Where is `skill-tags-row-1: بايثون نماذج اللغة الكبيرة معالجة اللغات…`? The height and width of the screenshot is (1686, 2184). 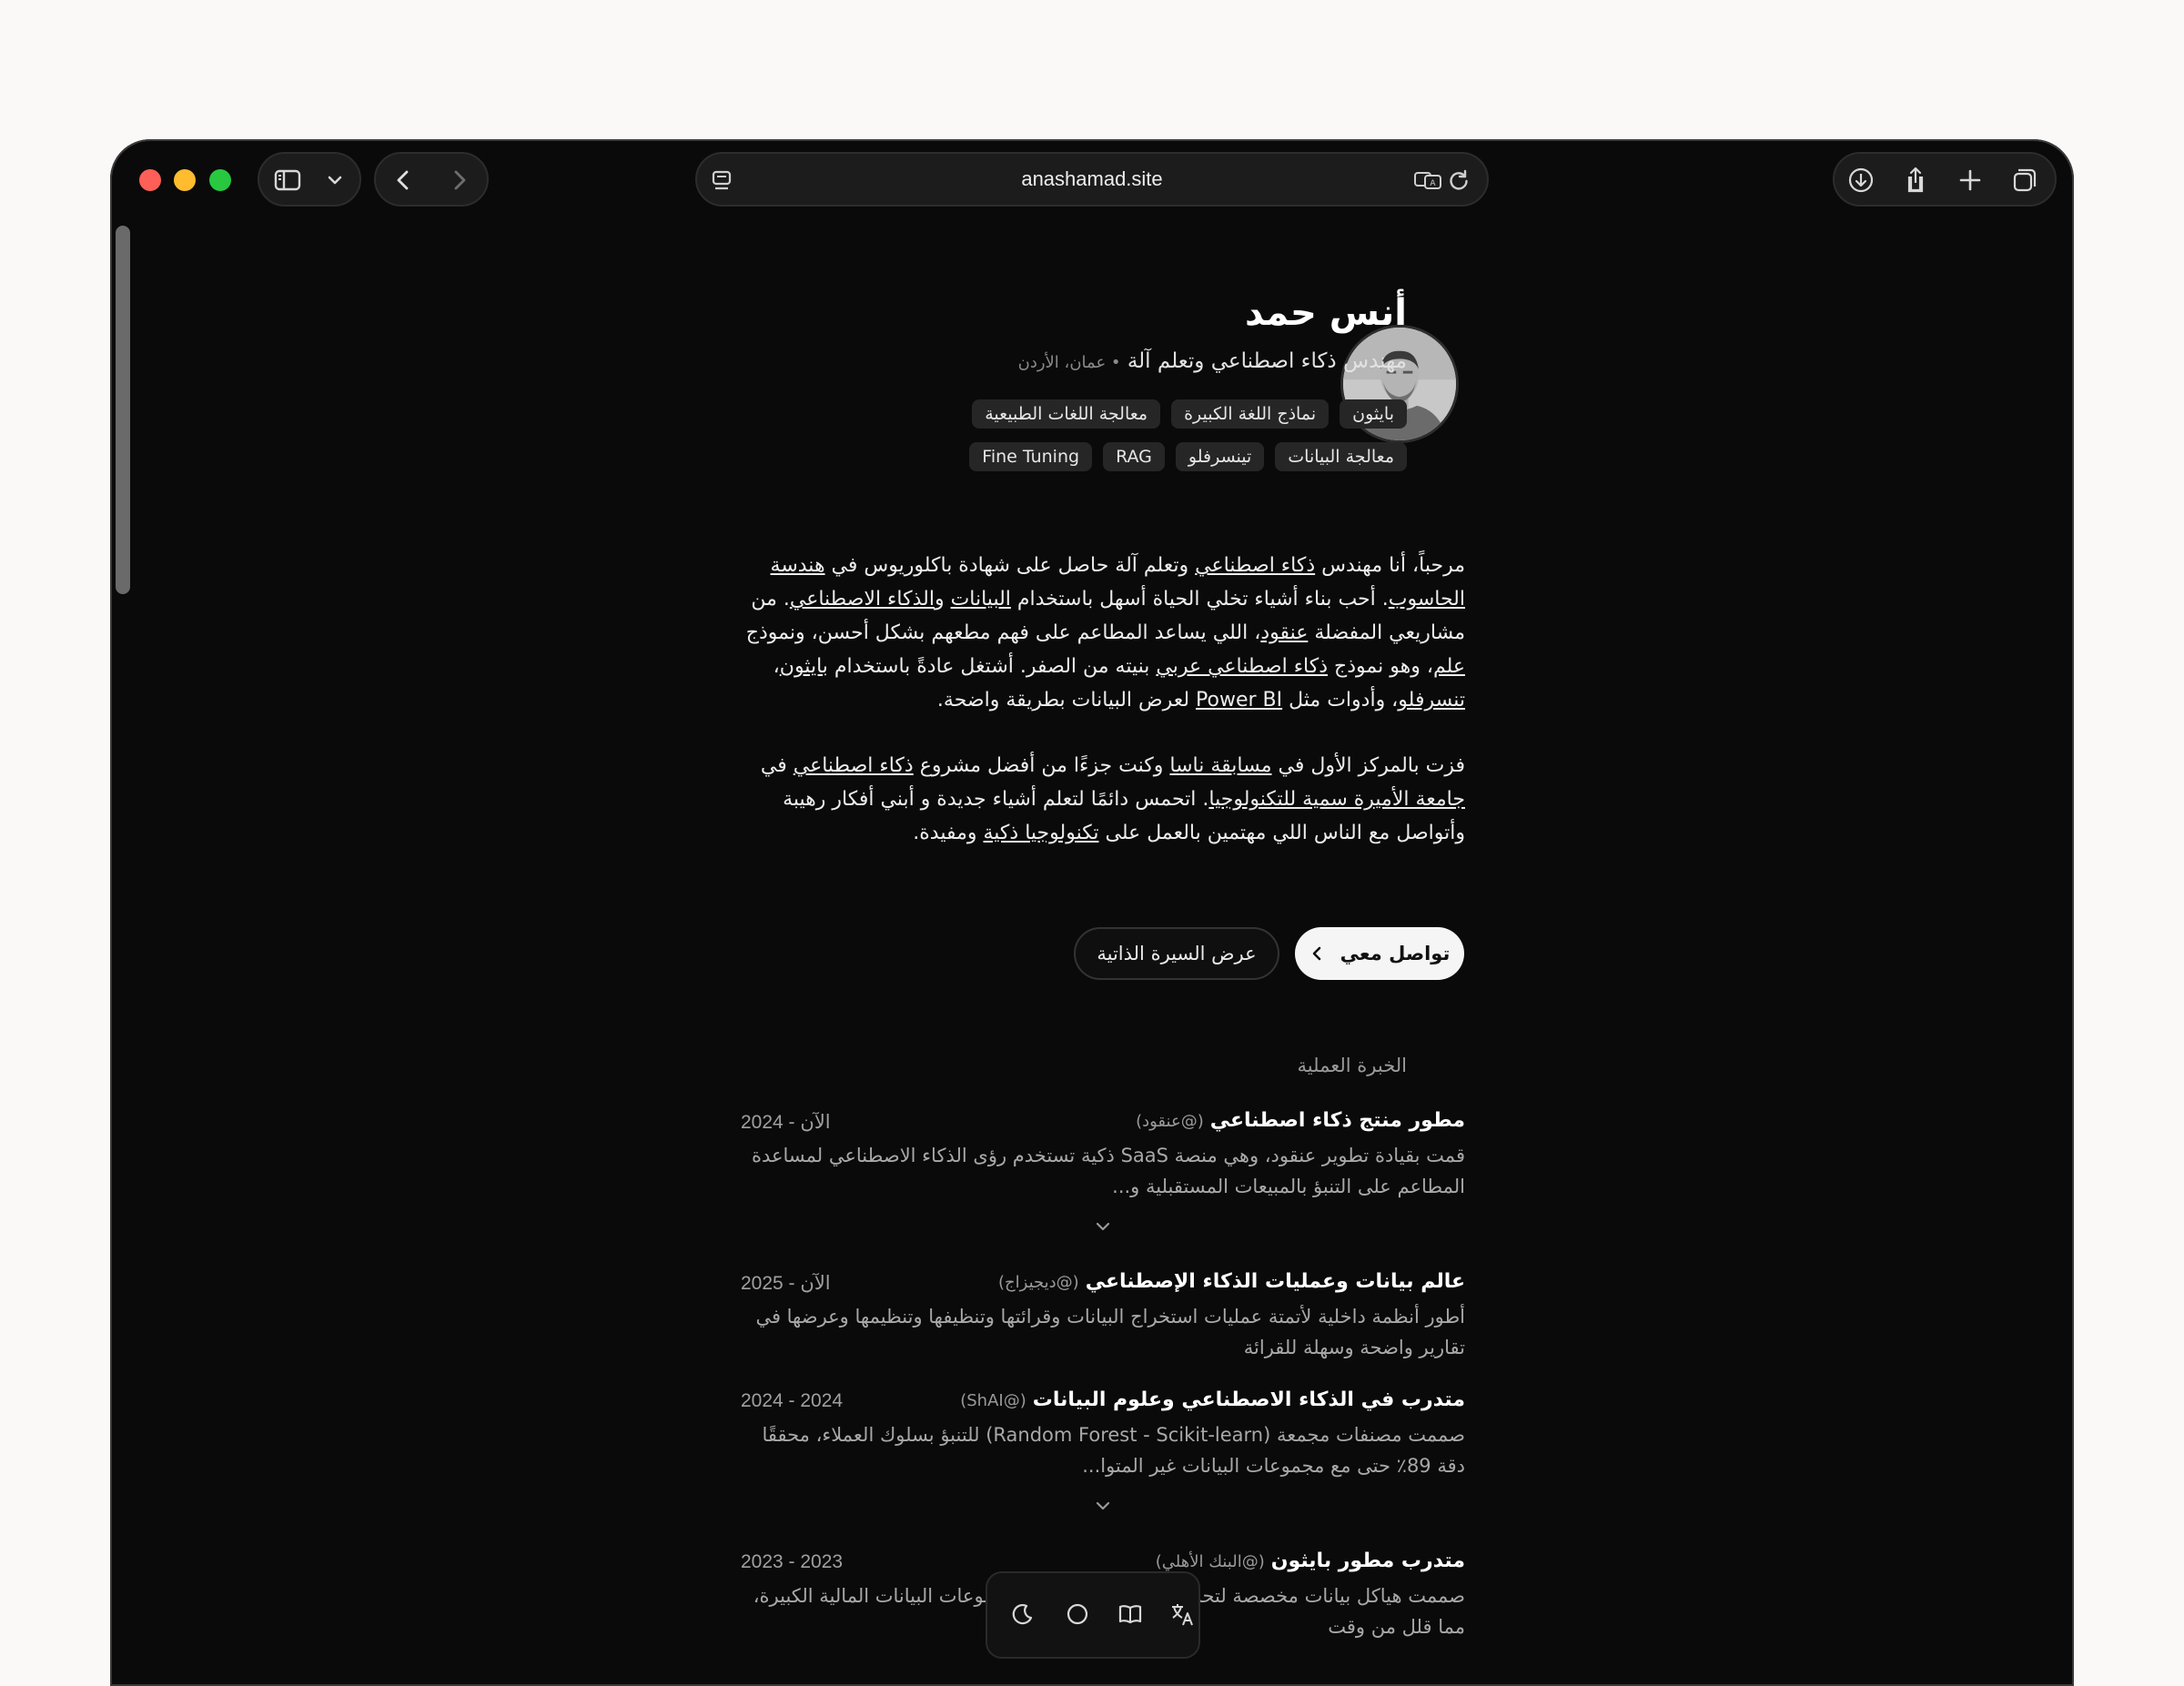
skill-tags-row-1: بايثون نماذج اللغة الكبيرة معالجة اللغات… is located at coordinates (1190, 414).